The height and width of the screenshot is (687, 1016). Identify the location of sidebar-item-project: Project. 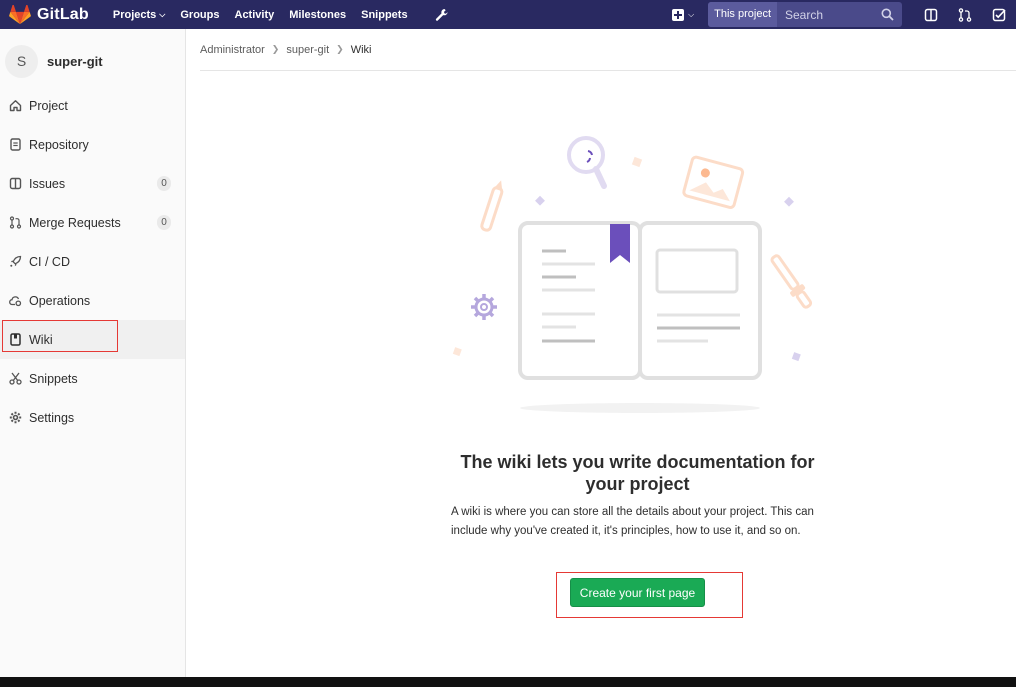
(92, 105).